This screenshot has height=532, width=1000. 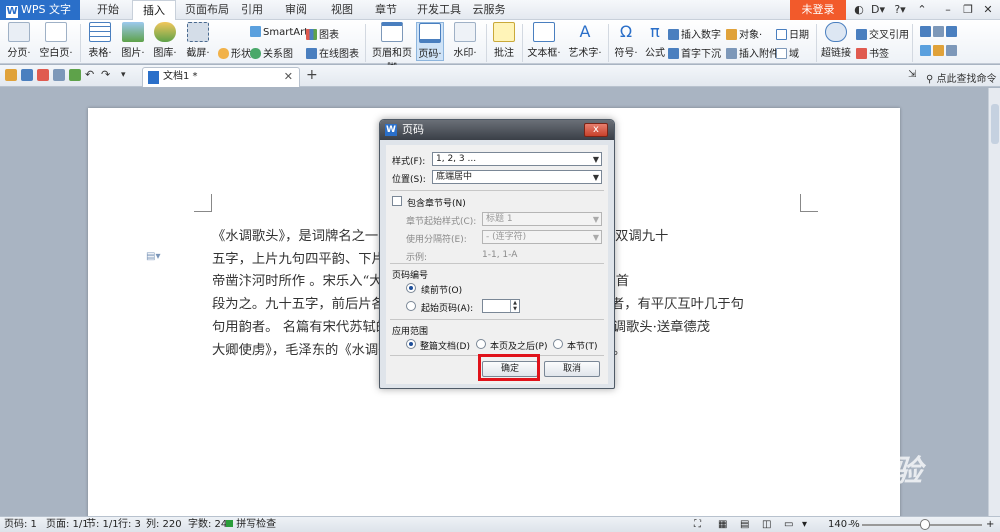 What do you see at coordinates (221, 77) in the screenshot?
I see `document-tab: 文档1 * ✕` at bounding box center [221, 77].